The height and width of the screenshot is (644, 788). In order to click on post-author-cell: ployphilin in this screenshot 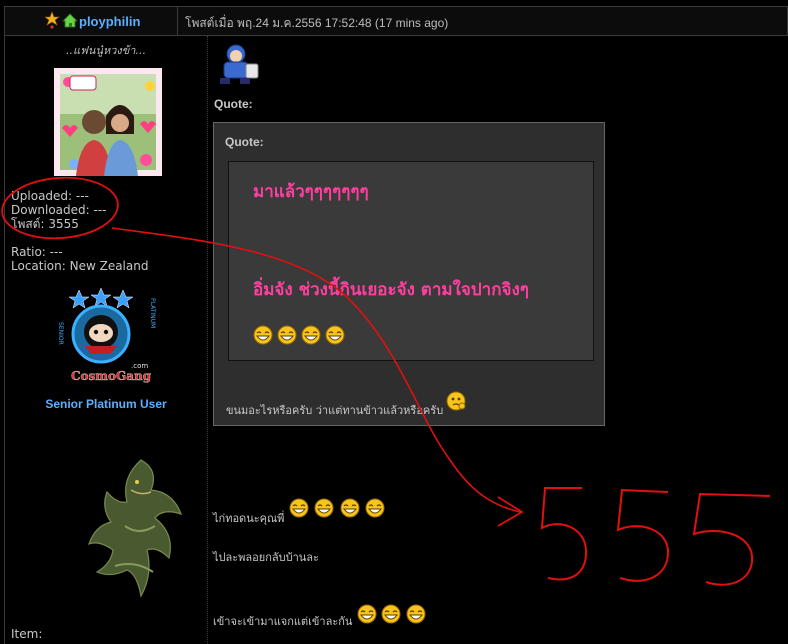, I will do `click(91, 21)`.